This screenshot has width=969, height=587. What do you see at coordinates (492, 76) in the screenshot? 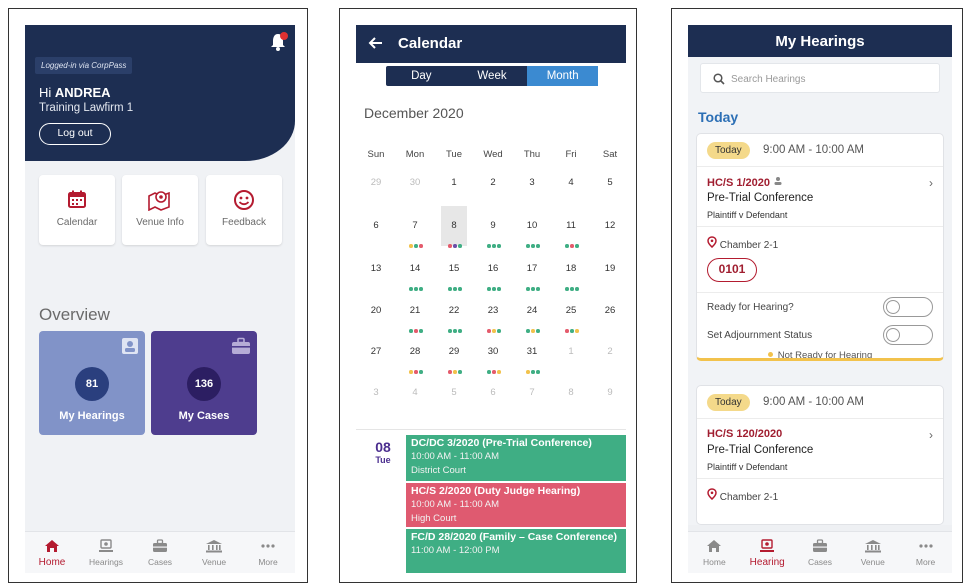
I see `view-week-button: Week` at bounding box center [492, 76].